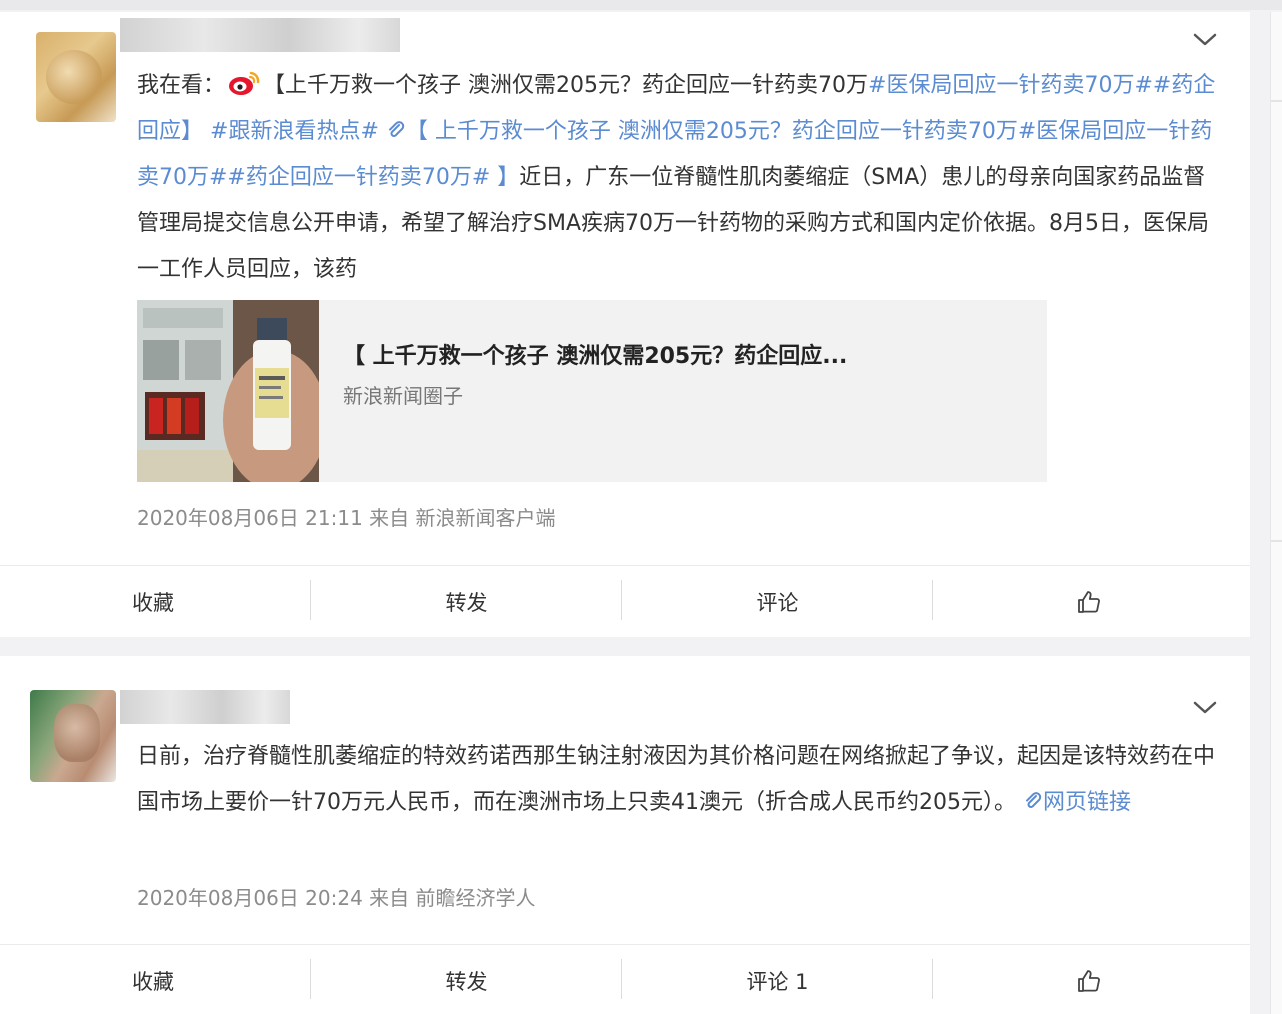 This screenshot has width=1282, height=1014. What do you see at coordinates (592, 391) in the screenshot?
I see `article-card: 【 上千万救一个孩子 澳洲仅需205元？药企回应... 新浪新闻圈子` at bounding box center [592, 391].